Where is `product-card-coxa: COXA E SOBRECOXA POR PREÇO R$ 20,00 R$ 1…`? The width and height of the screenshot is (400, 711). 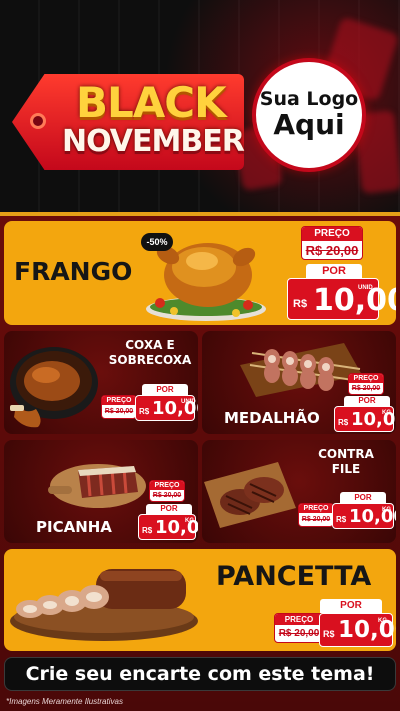 product-card-coxa: COXA E SOBRECOXA POR PREÇO R$ 20,00 R$ 1… is located at coordinates (101, 382).